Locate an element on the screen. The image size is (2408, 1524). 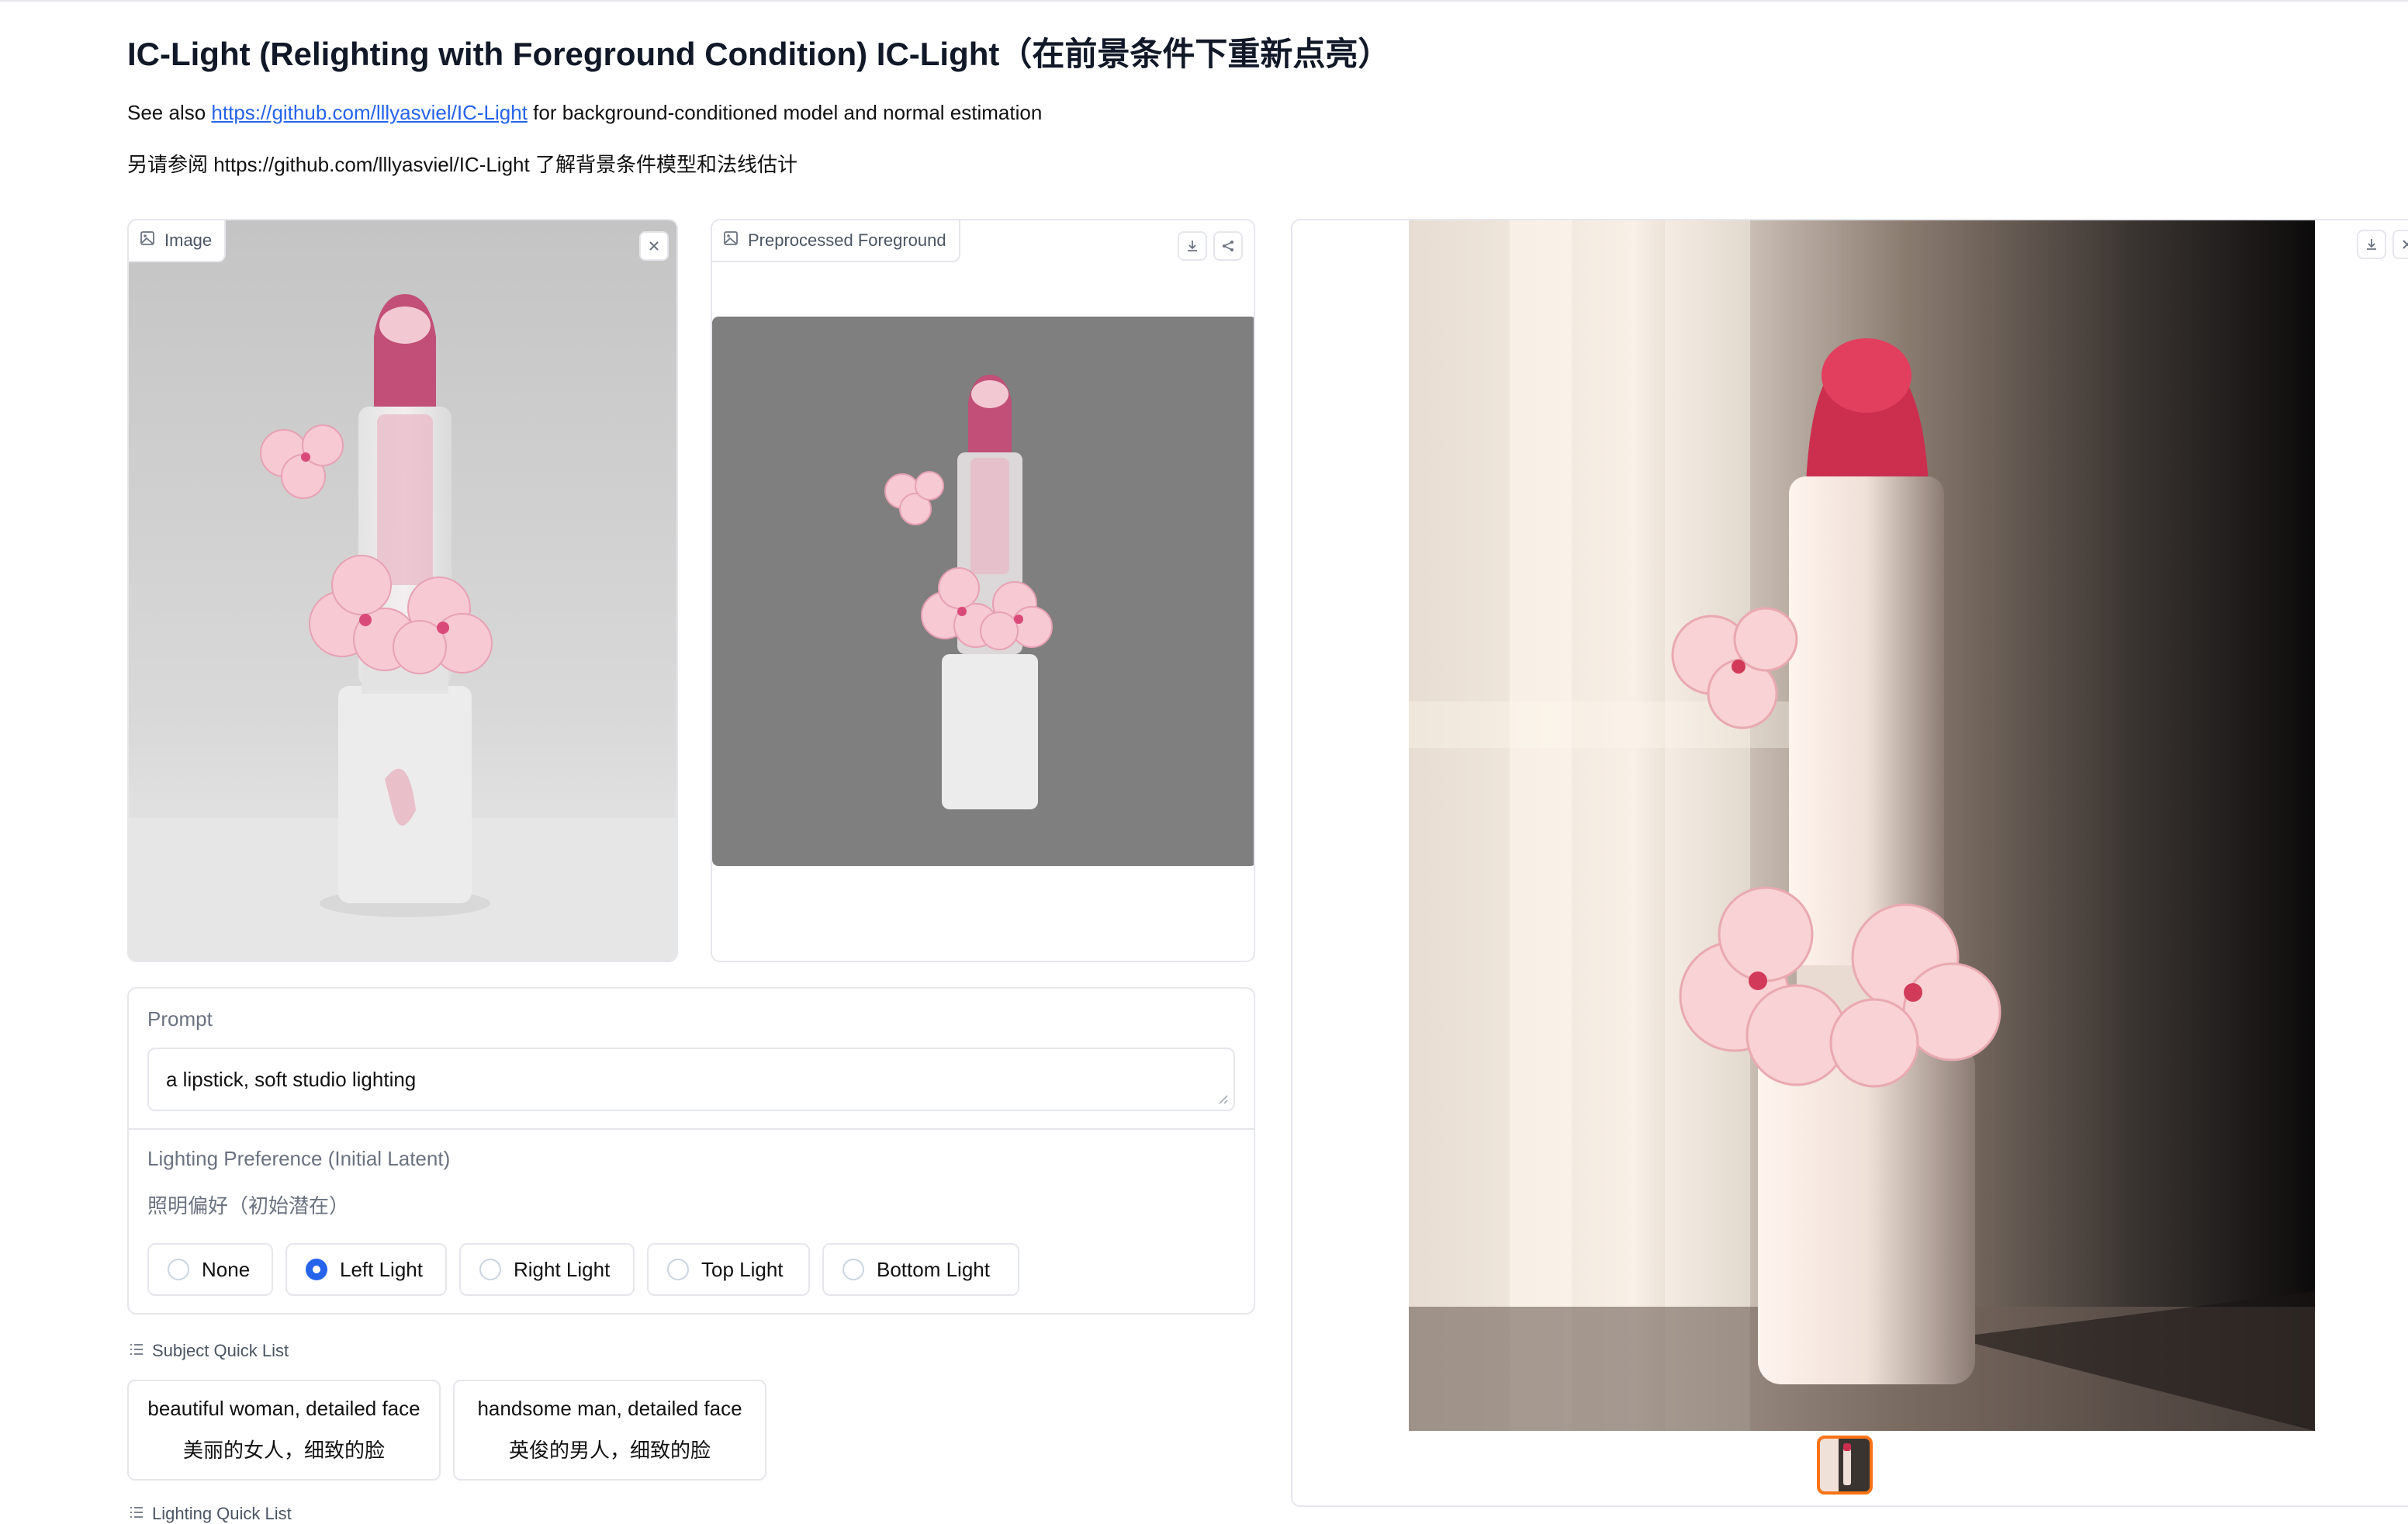
prompt-value: a lipstick, soft studio lighting is located at coordinates (291, 1079).